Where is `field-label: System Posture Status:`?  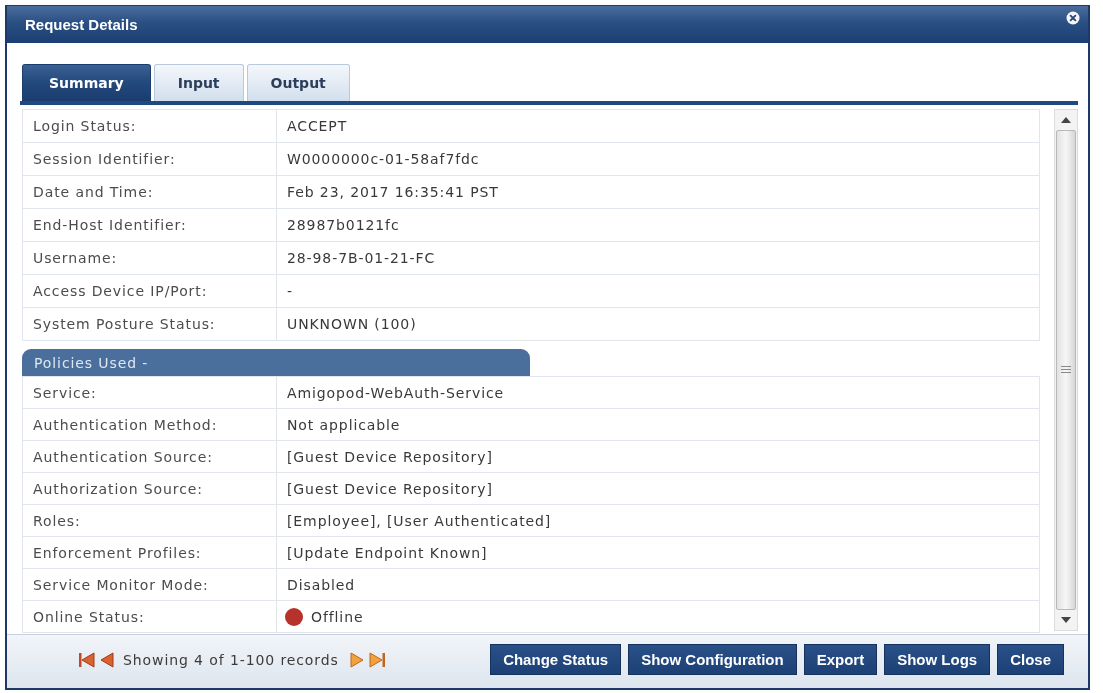
field-label: System Posture Status: is located at coordinates (150, 324).